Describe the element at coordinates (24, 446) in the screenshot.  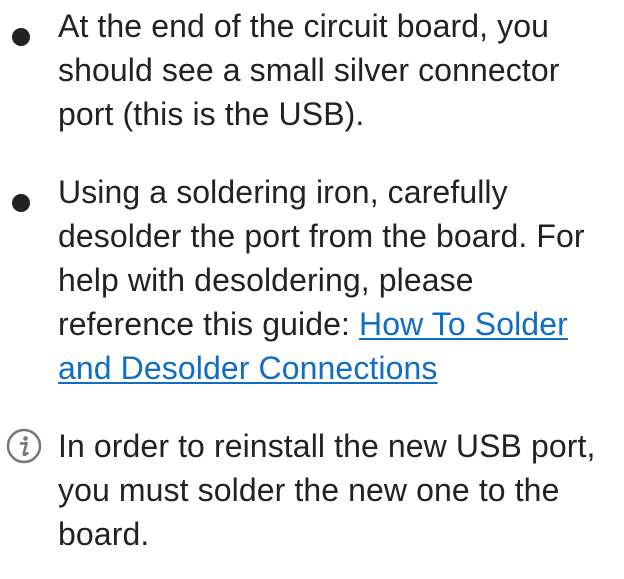
I see `info-icon` at that location.